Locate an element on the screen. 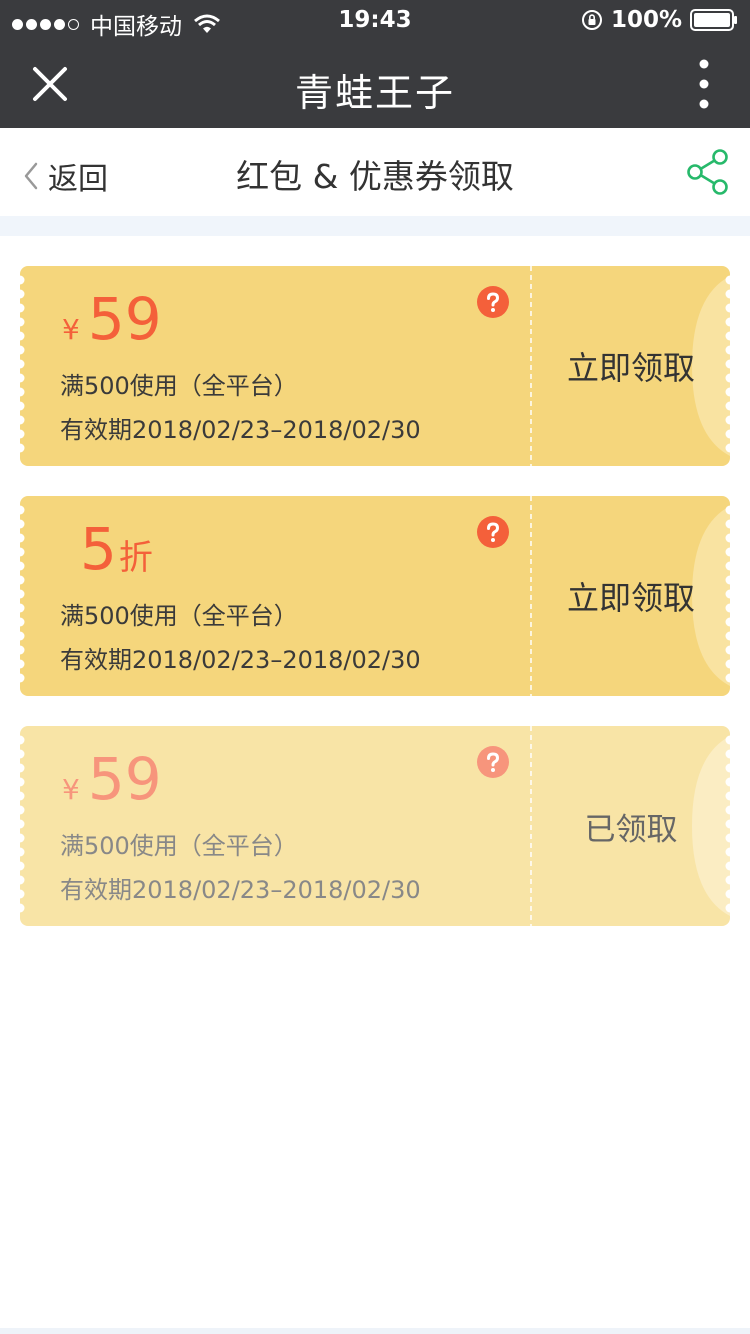 This screenshot has width=750, height=1334. coupon-value: 5 折 is located at coordinates (112, 549).